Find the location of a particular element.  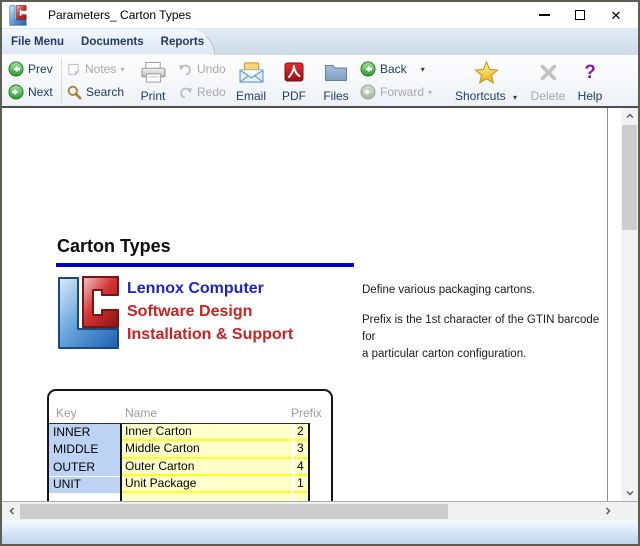

star-icon is located at coordinates (486, 72).